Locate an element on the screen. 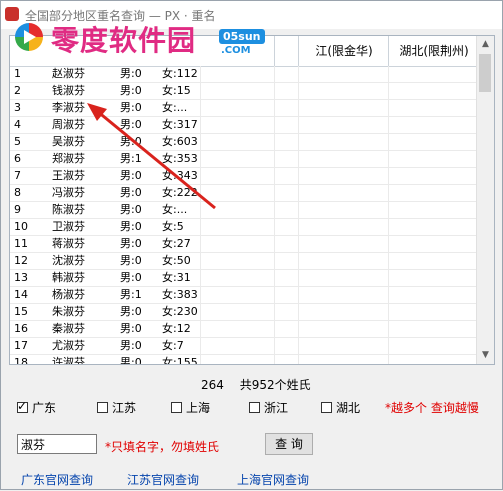 This screenshot has height=491, width=503. row-name: 钱淑芬 is located at coordinates (68, 90).